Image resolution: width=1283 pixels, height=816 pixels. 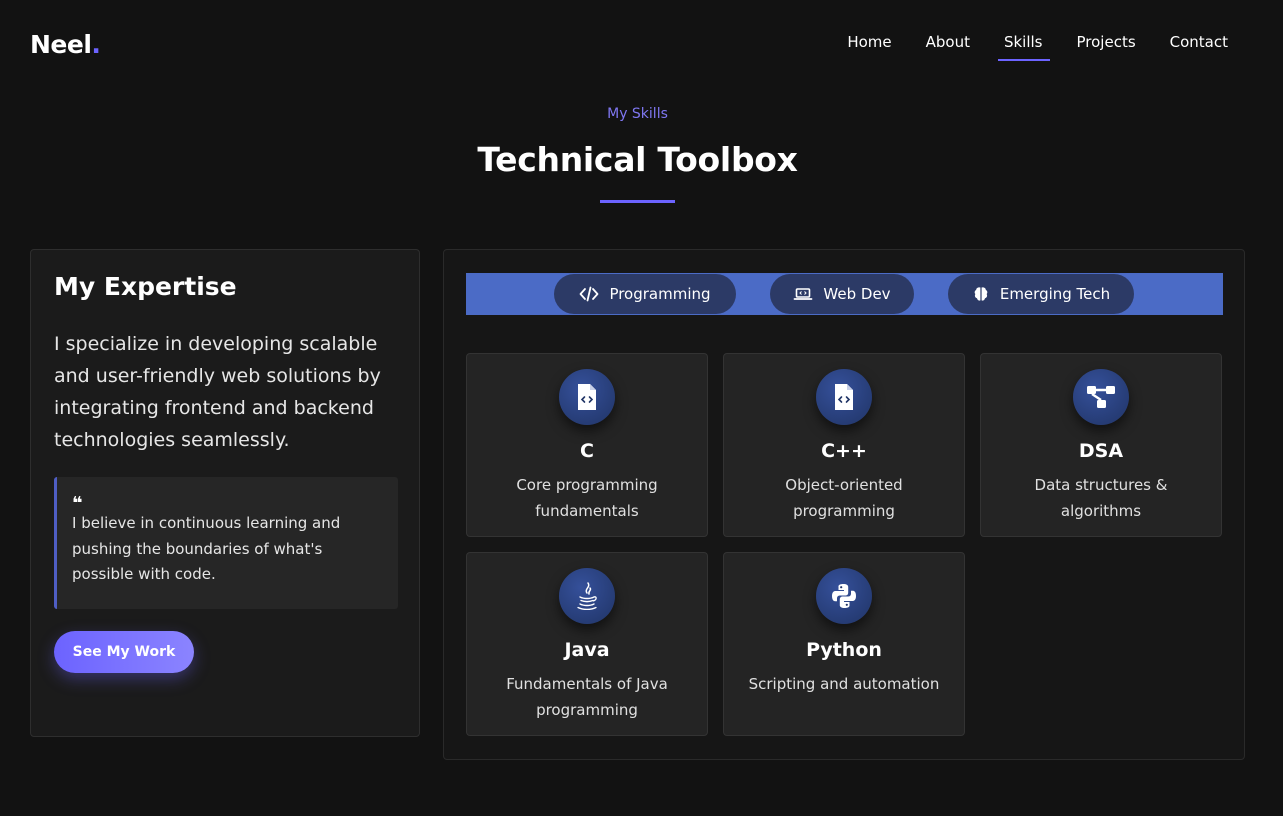 I want to click on section-eyebrow: My Skills, so click(x=637, y=114).